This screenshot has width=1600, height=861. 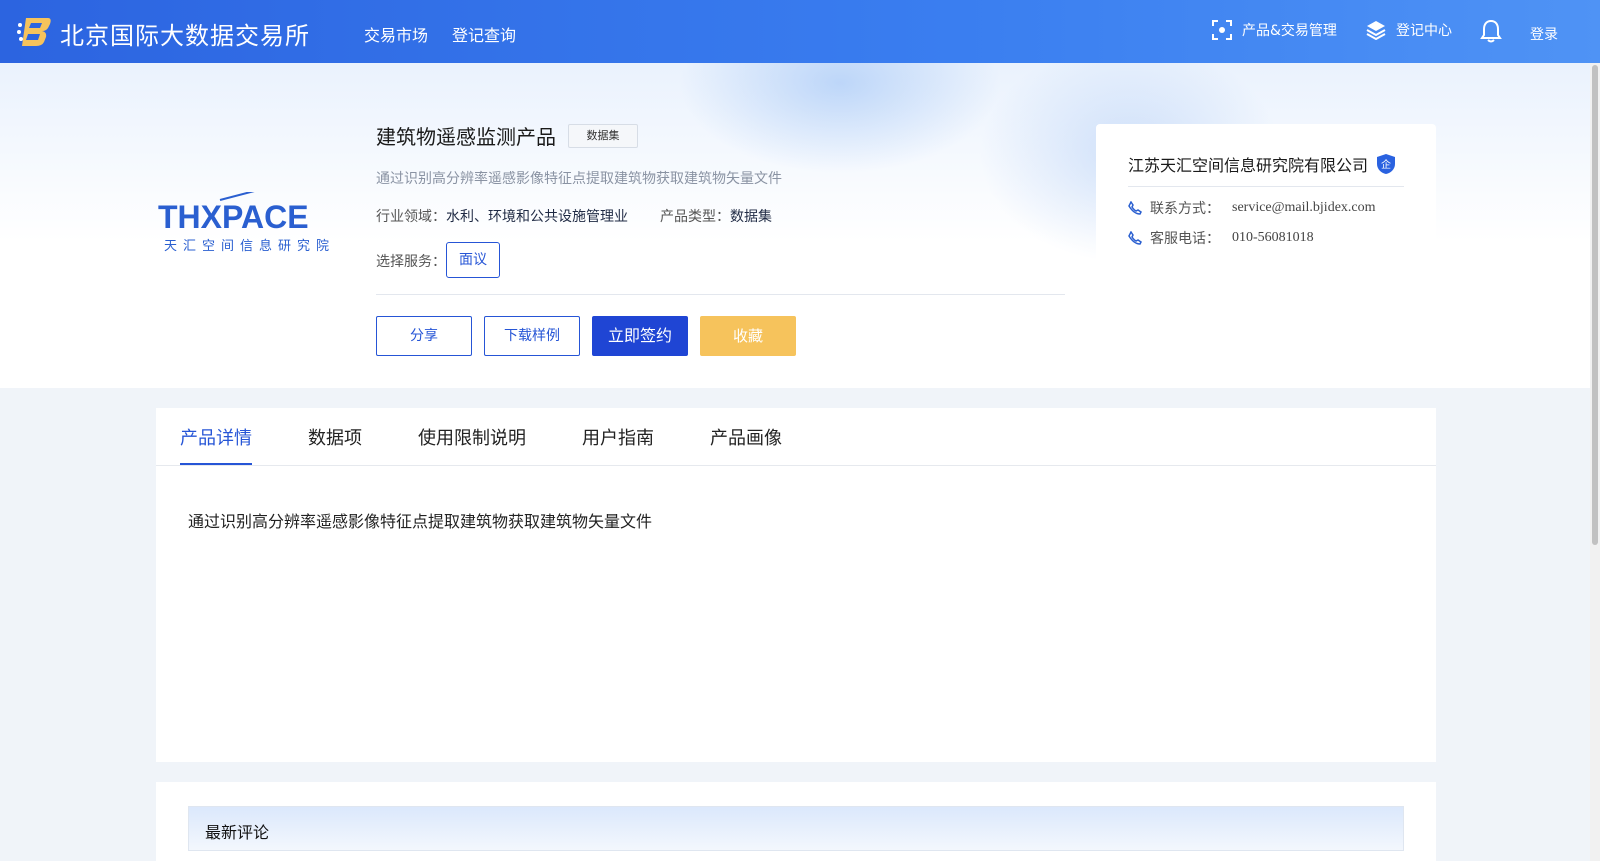 What do you see at coordinates (1289, 31) in the screenshot?
I see `product-trade-mgmt-label: 产品&交易管理` at bounding box center [1289, 31].